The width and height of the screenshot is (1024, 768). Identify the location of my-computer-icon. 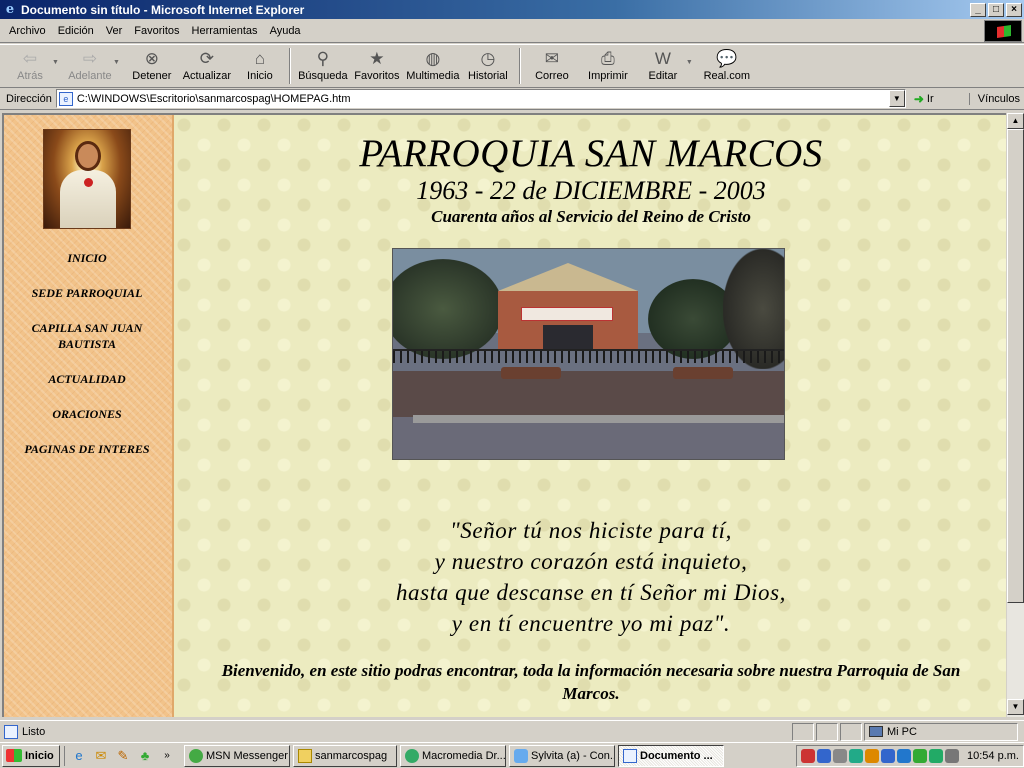
(876, 731).